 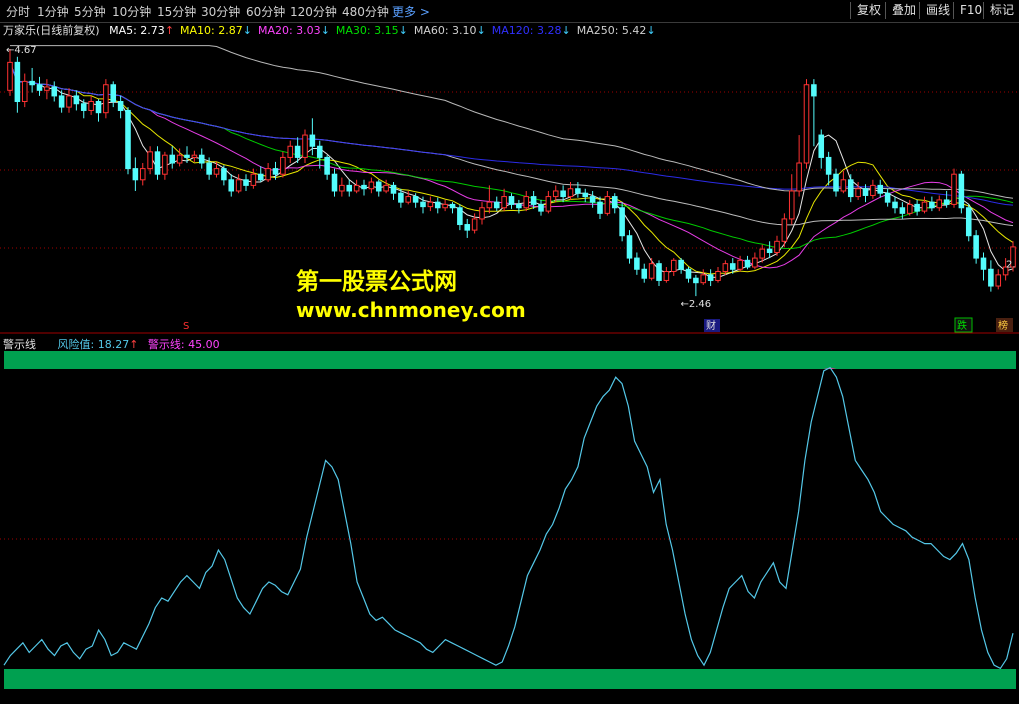 I want to click on period-7: 120分钟, so click(x=313, y=11).